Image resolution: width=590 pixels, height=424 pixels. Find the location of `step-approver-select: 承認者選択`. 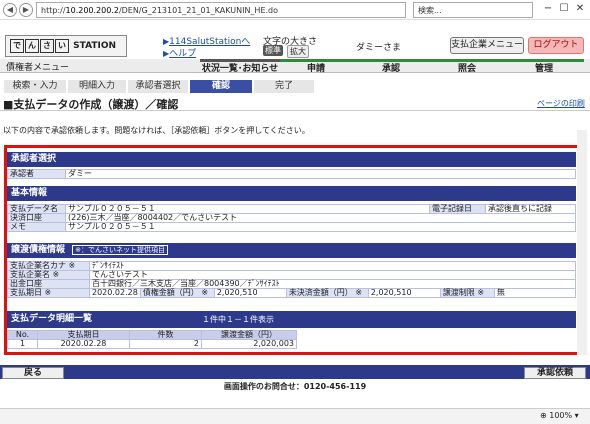

step-approver-select: 承認者選択 is located at coordinates (158, 86).